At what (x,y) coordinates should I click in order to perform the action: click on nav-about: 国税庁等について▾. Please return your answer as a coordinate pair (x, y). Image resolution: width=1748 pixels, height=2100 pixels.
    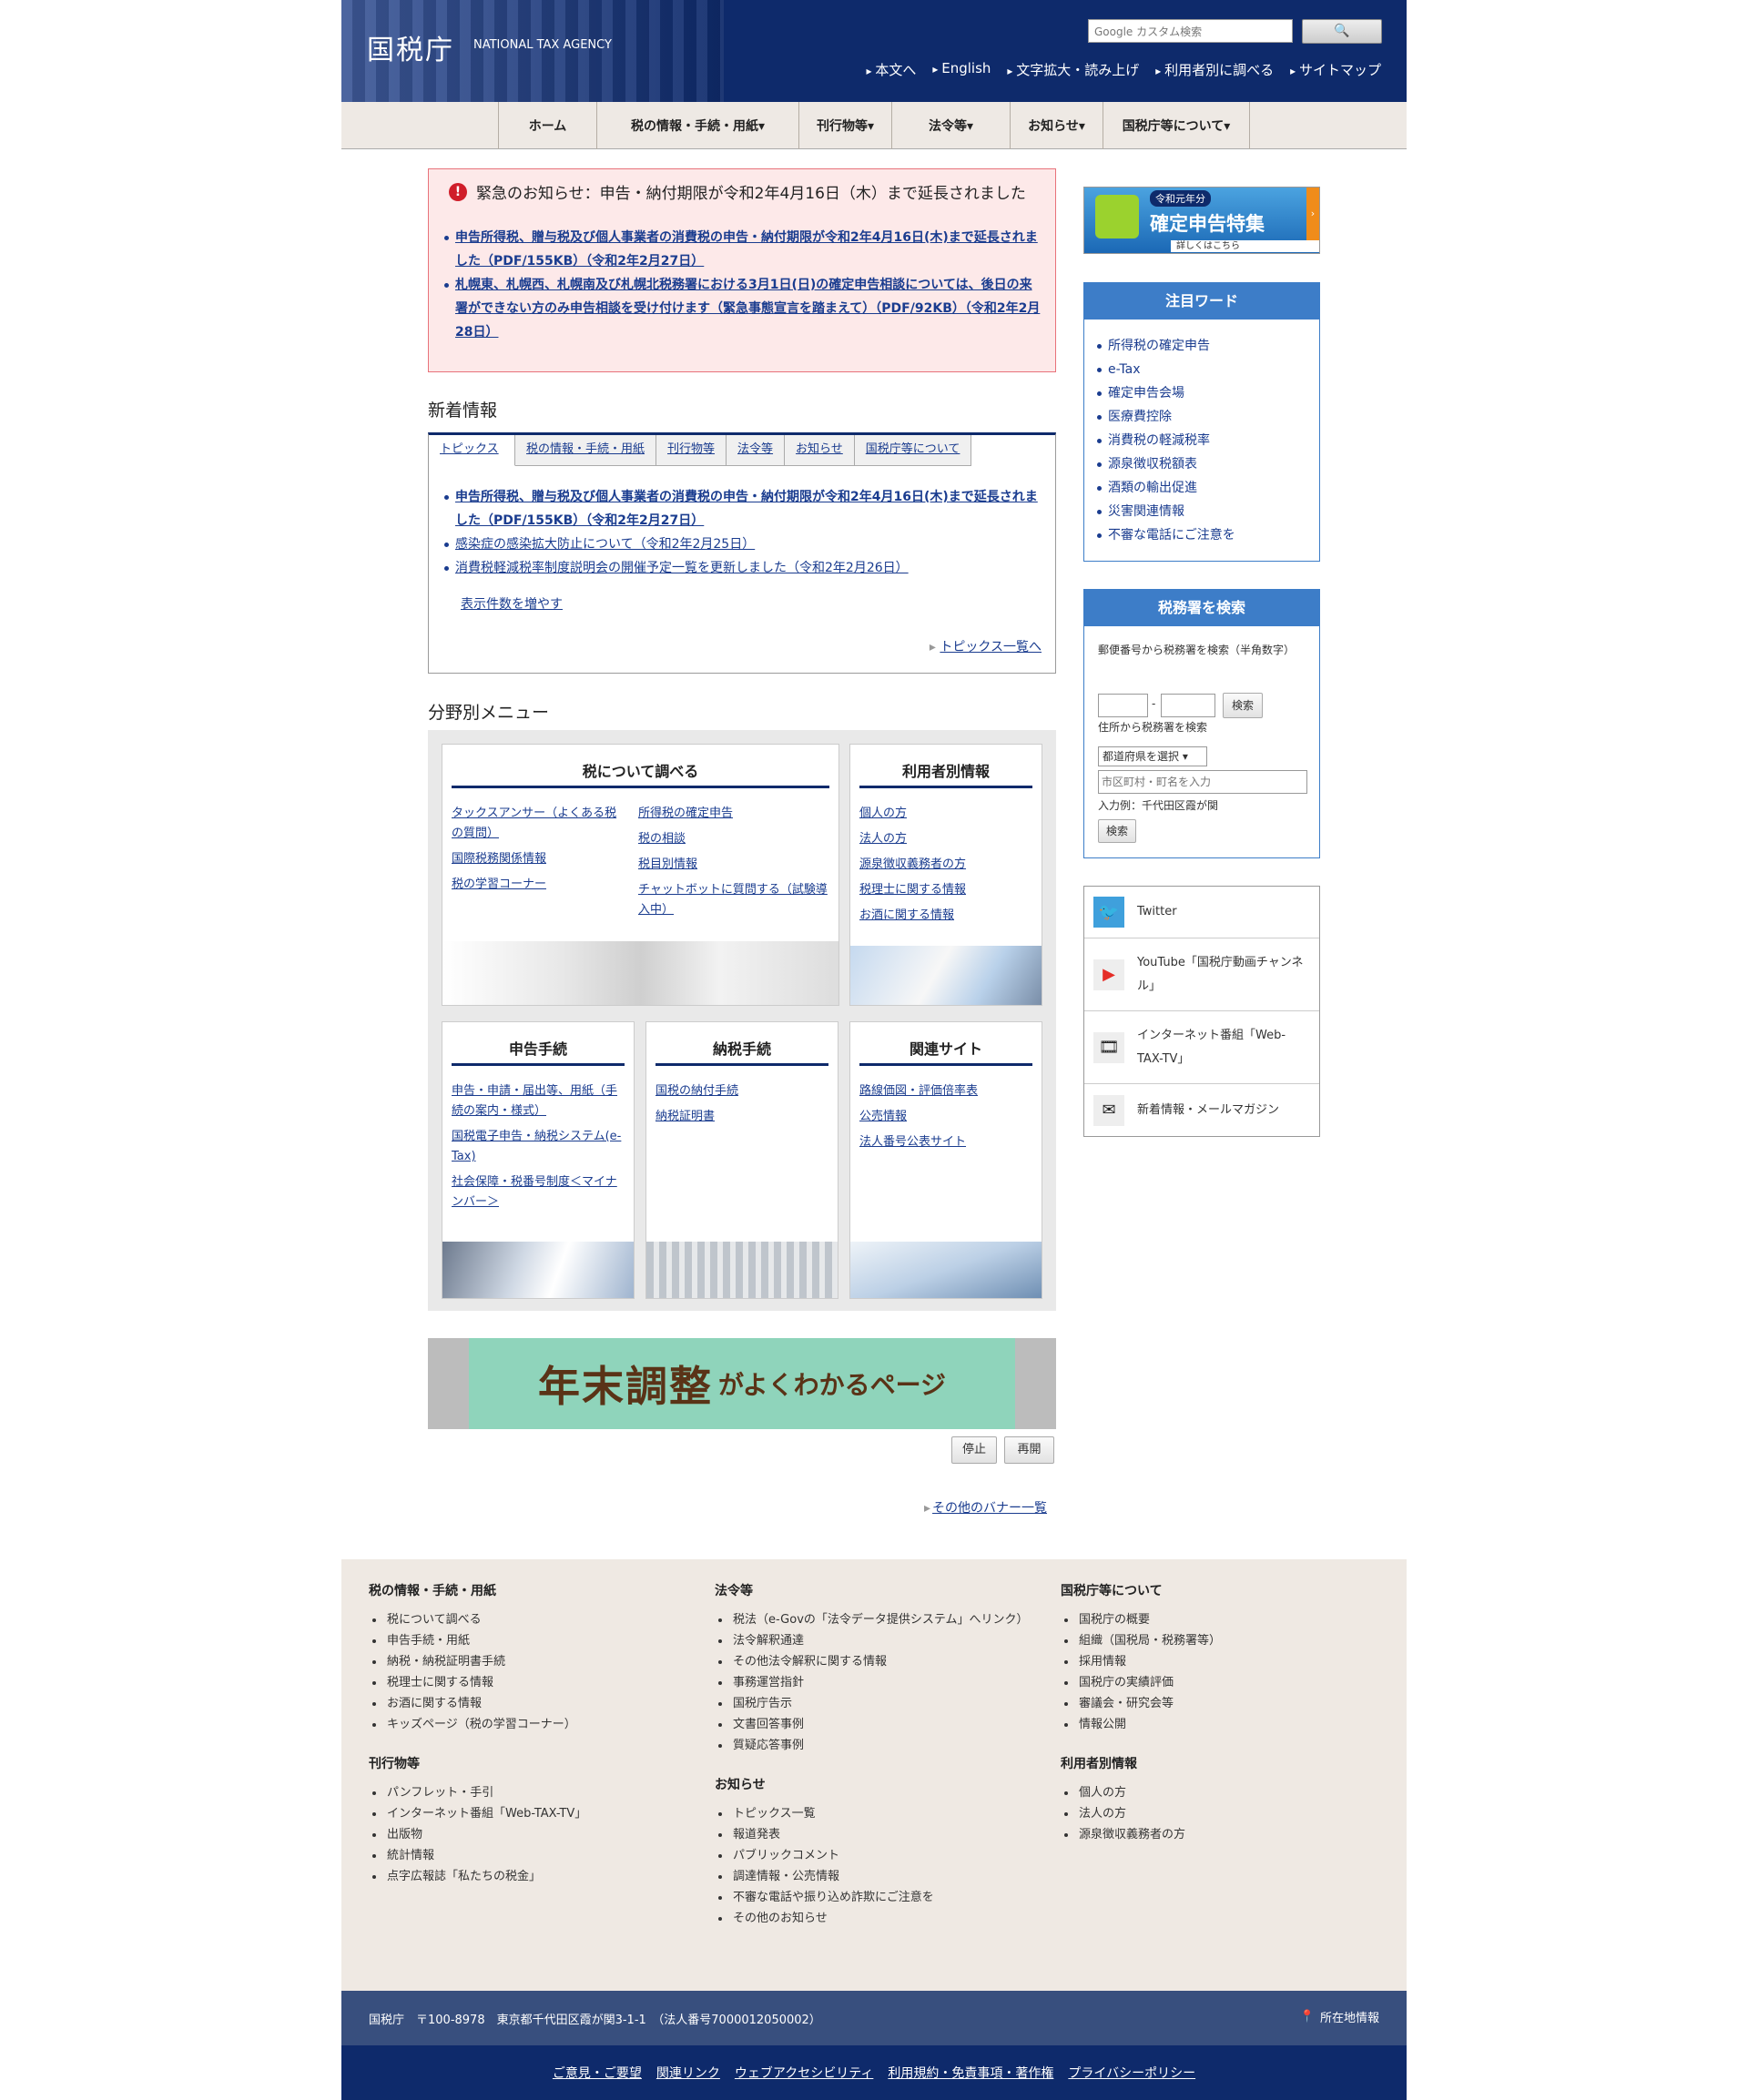
    Looking at the image, I should click on (1176, 125).